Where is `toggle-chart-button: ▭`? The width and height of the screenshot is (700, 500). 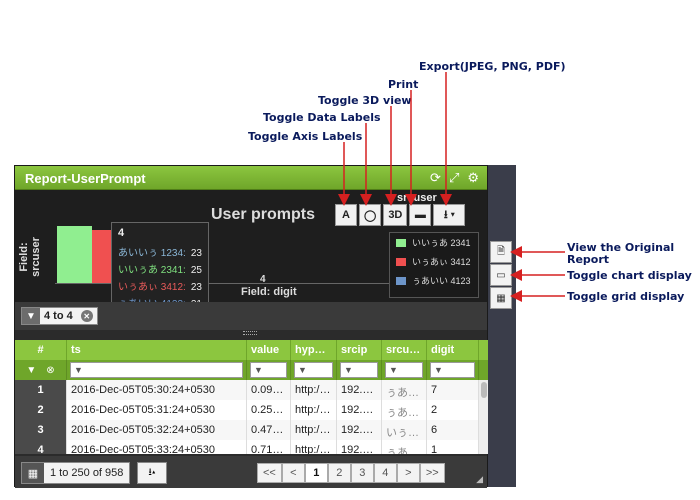 toggle-chart-button: ▭ is located at coordinates (501, 275).